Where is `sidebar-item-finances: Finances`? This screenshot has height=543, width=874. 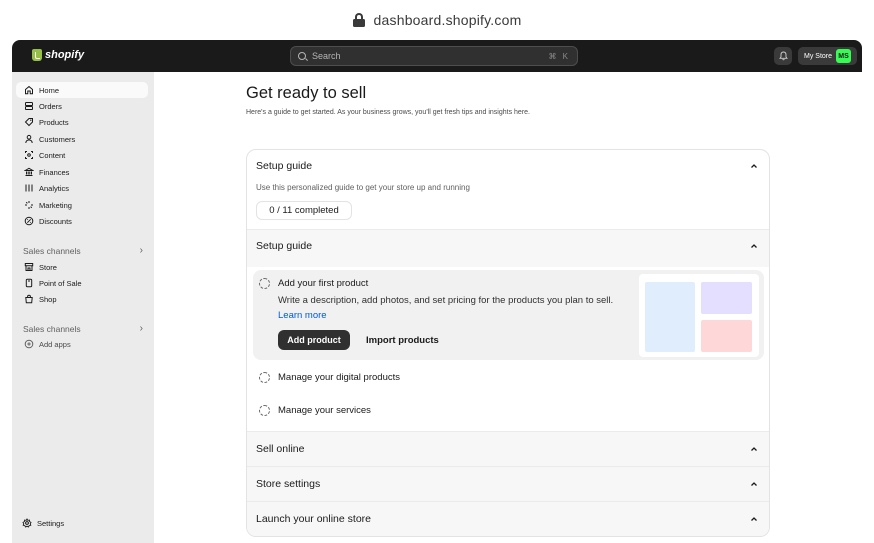
sidebar-item-finances: Finances is located at coordinates (82, 172).